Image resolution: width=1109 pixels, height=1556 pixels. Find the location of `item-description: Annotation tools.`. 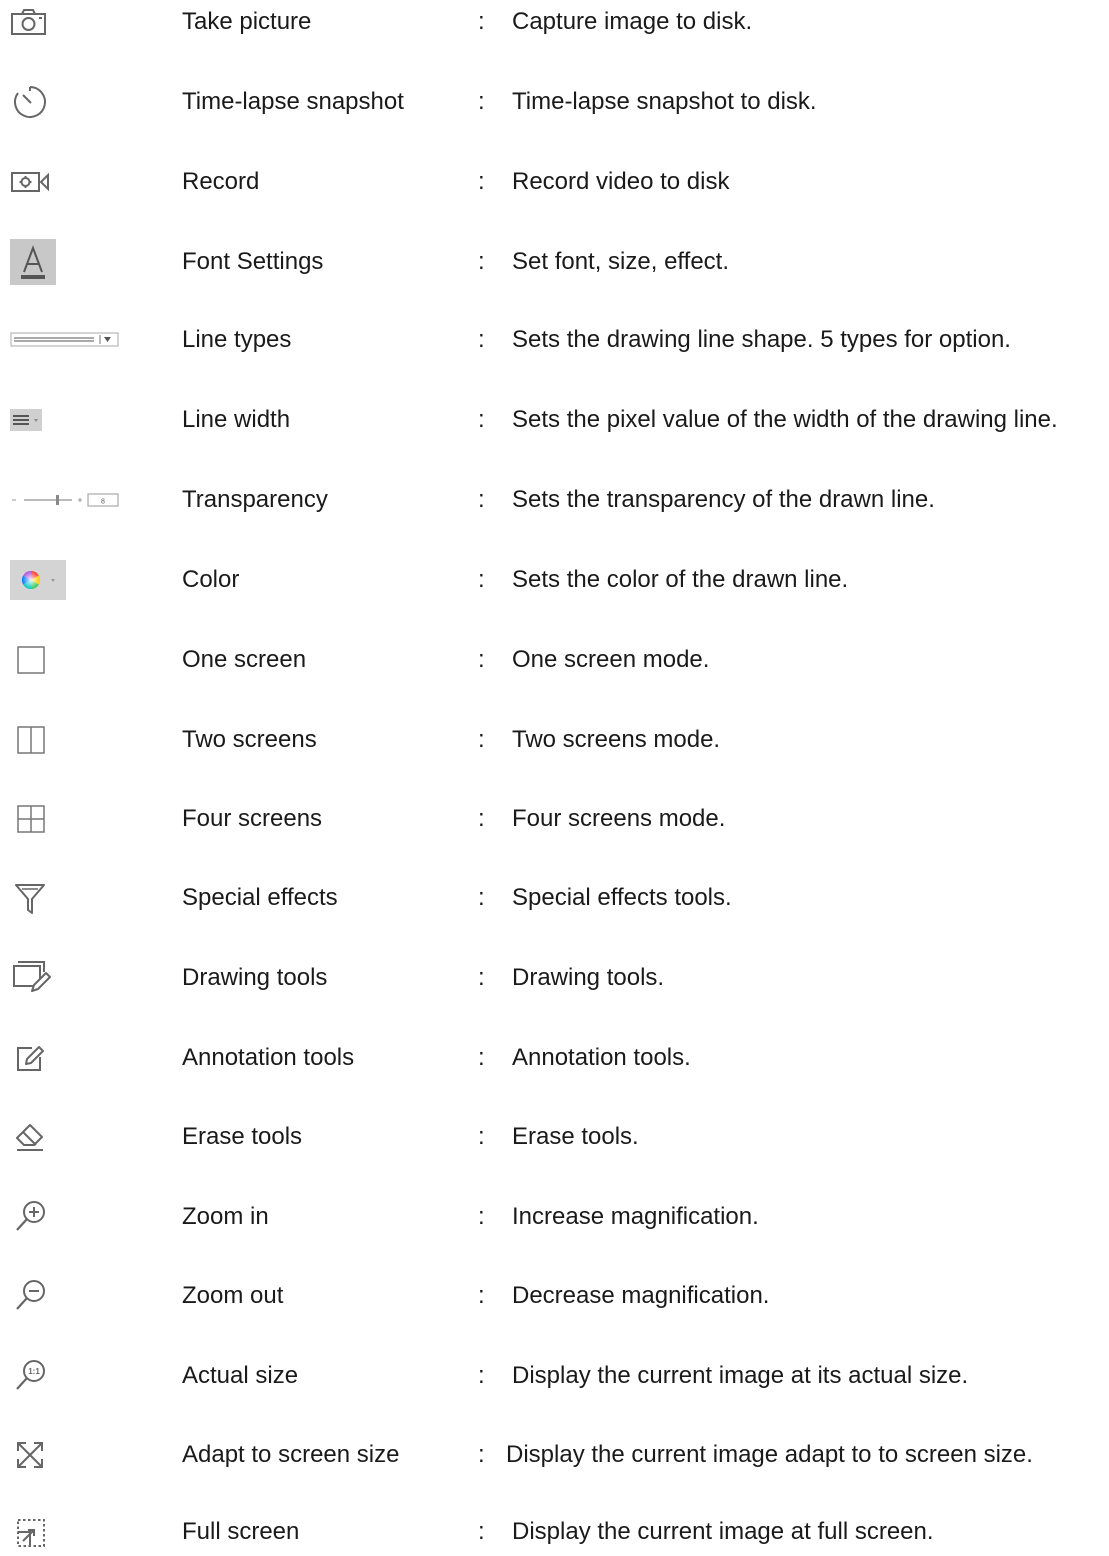

item-description: Annotation tools. is located at coordinates (601, 1057).